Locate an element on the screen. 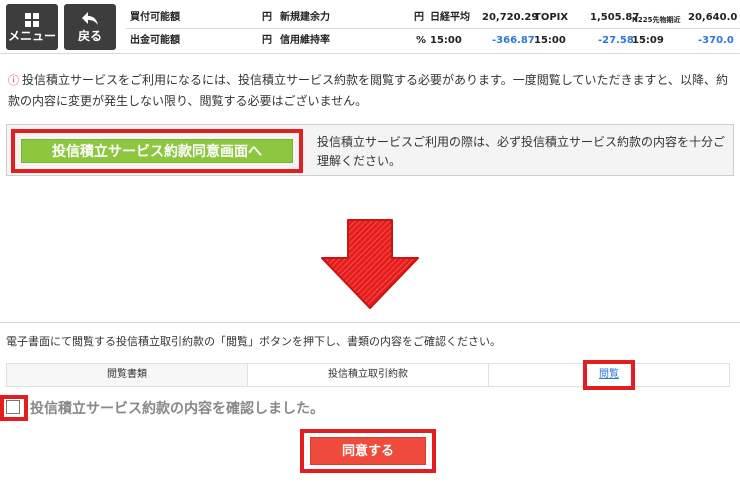 The image size is (740, 485). market-value-nikkei: 20,720.29 is located at coordinates (510, 17).